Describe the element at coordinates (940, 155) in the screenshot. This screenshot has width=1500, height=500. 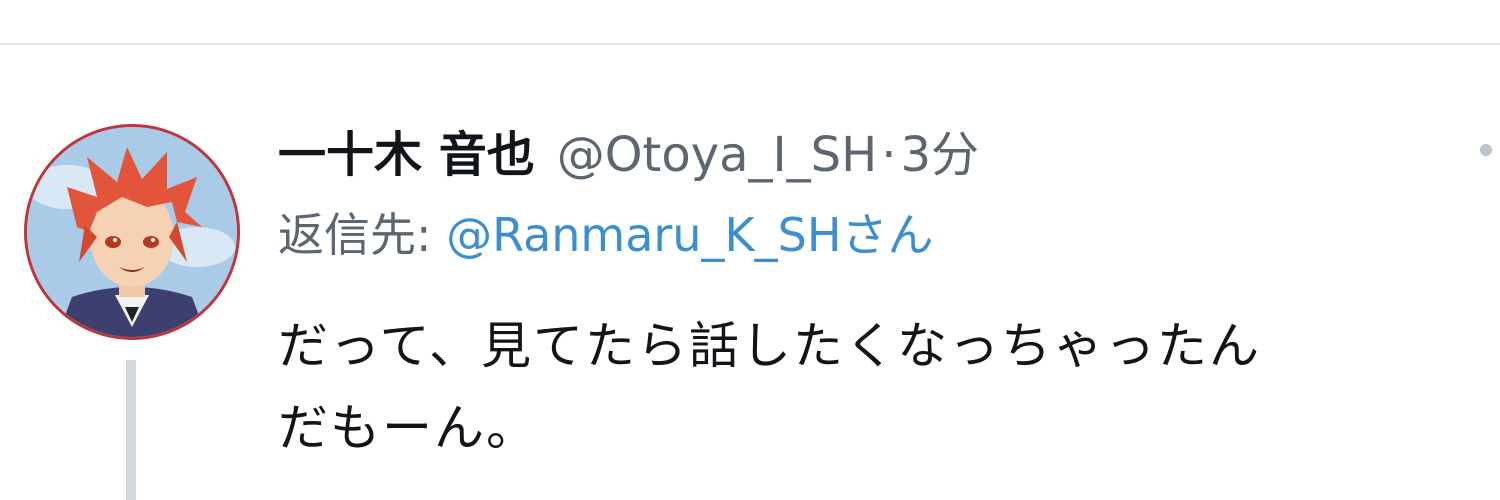
I see `tweet-timestamp: 3分` at that location.